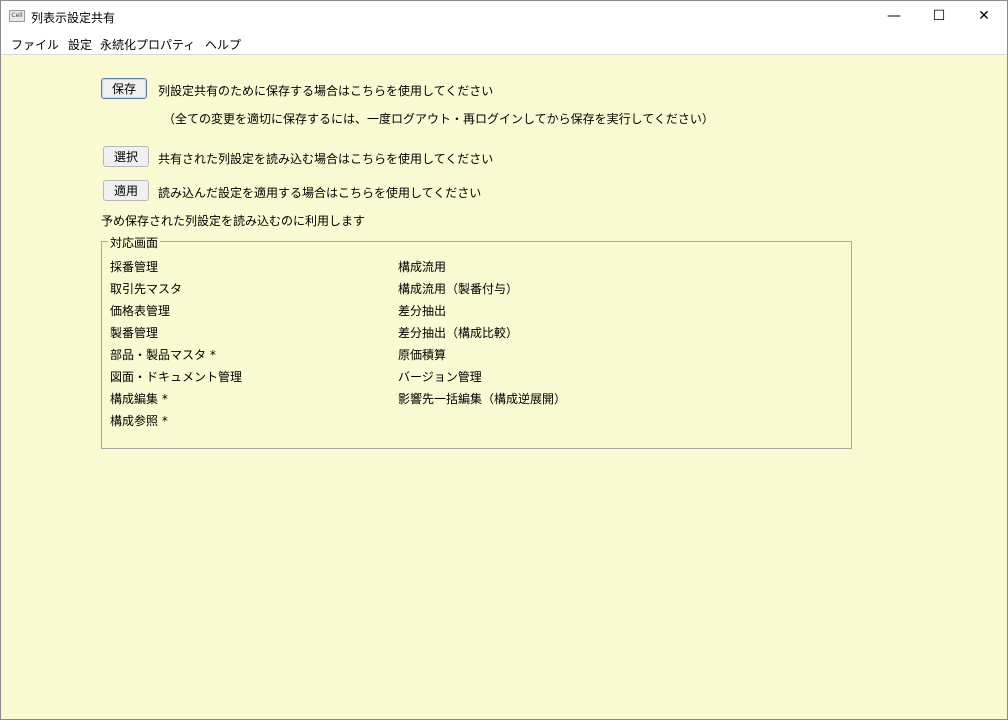  I want to click on screen-item: 部品・製品マスタ *, so click(163, 355).